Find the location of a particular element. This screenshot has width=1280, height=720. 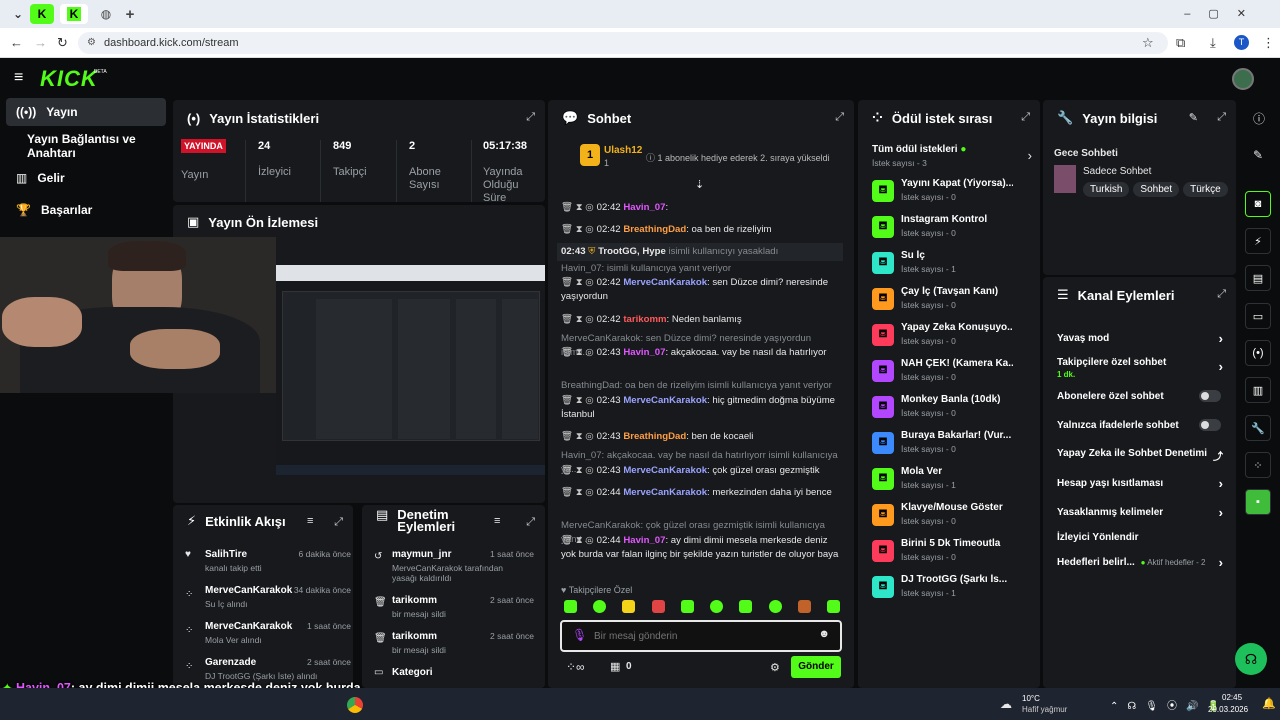

chat-message-input is located at coordinates (699, 636).